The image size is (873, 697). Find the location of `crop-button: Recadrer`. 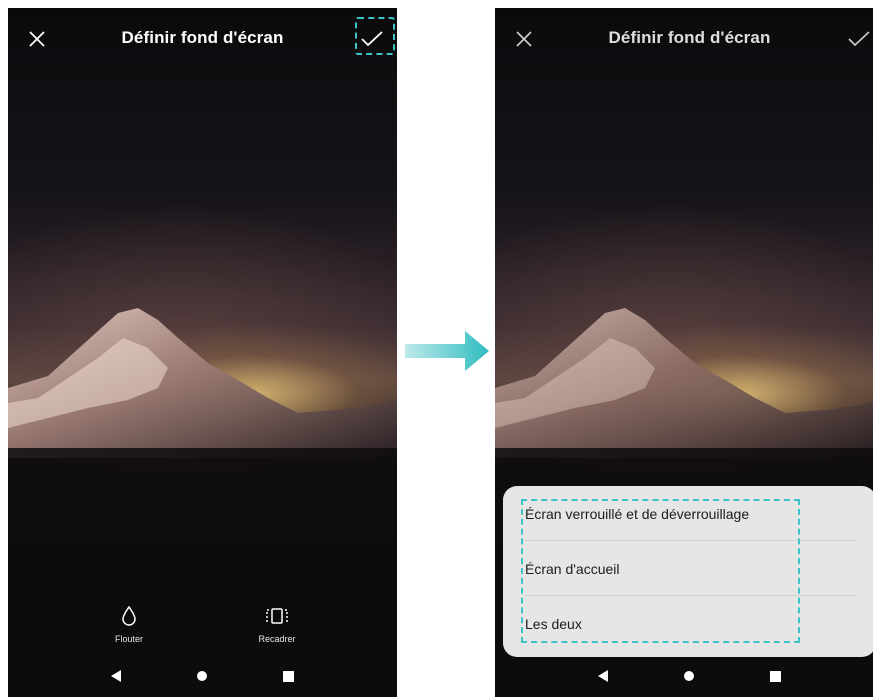

crop-button: Recadrer is located at coordinates (277, 625).